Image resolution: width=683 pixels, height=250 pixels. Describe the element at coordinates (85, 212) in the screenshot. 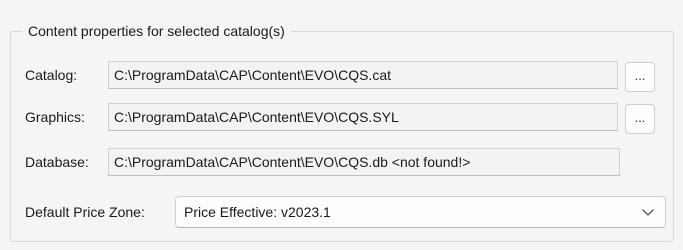

I see `price-zone-label: Default Price Zone:` at that location.